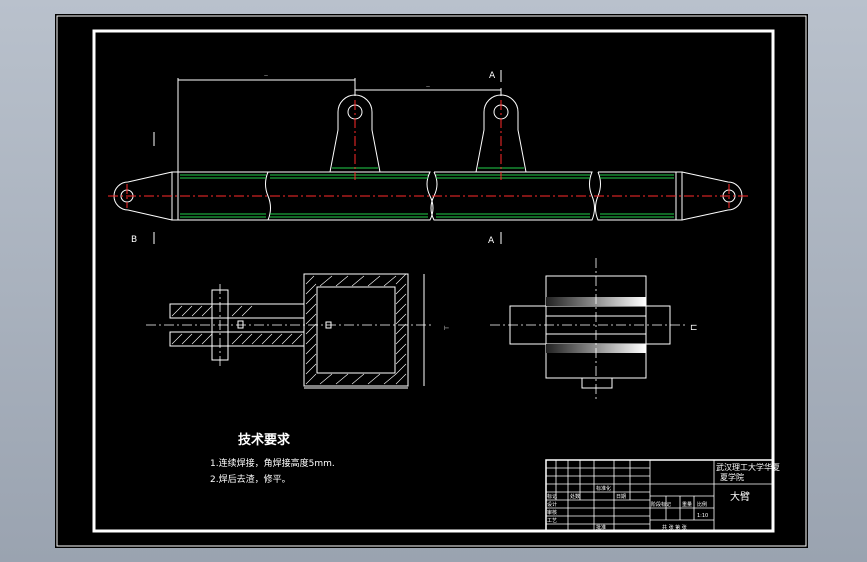 Image resolution: width=867 pixels, height=562 pixels. Describe the element at coordinates (552, 496) in the screenshot. I see `marks-label: 标记` at that location.